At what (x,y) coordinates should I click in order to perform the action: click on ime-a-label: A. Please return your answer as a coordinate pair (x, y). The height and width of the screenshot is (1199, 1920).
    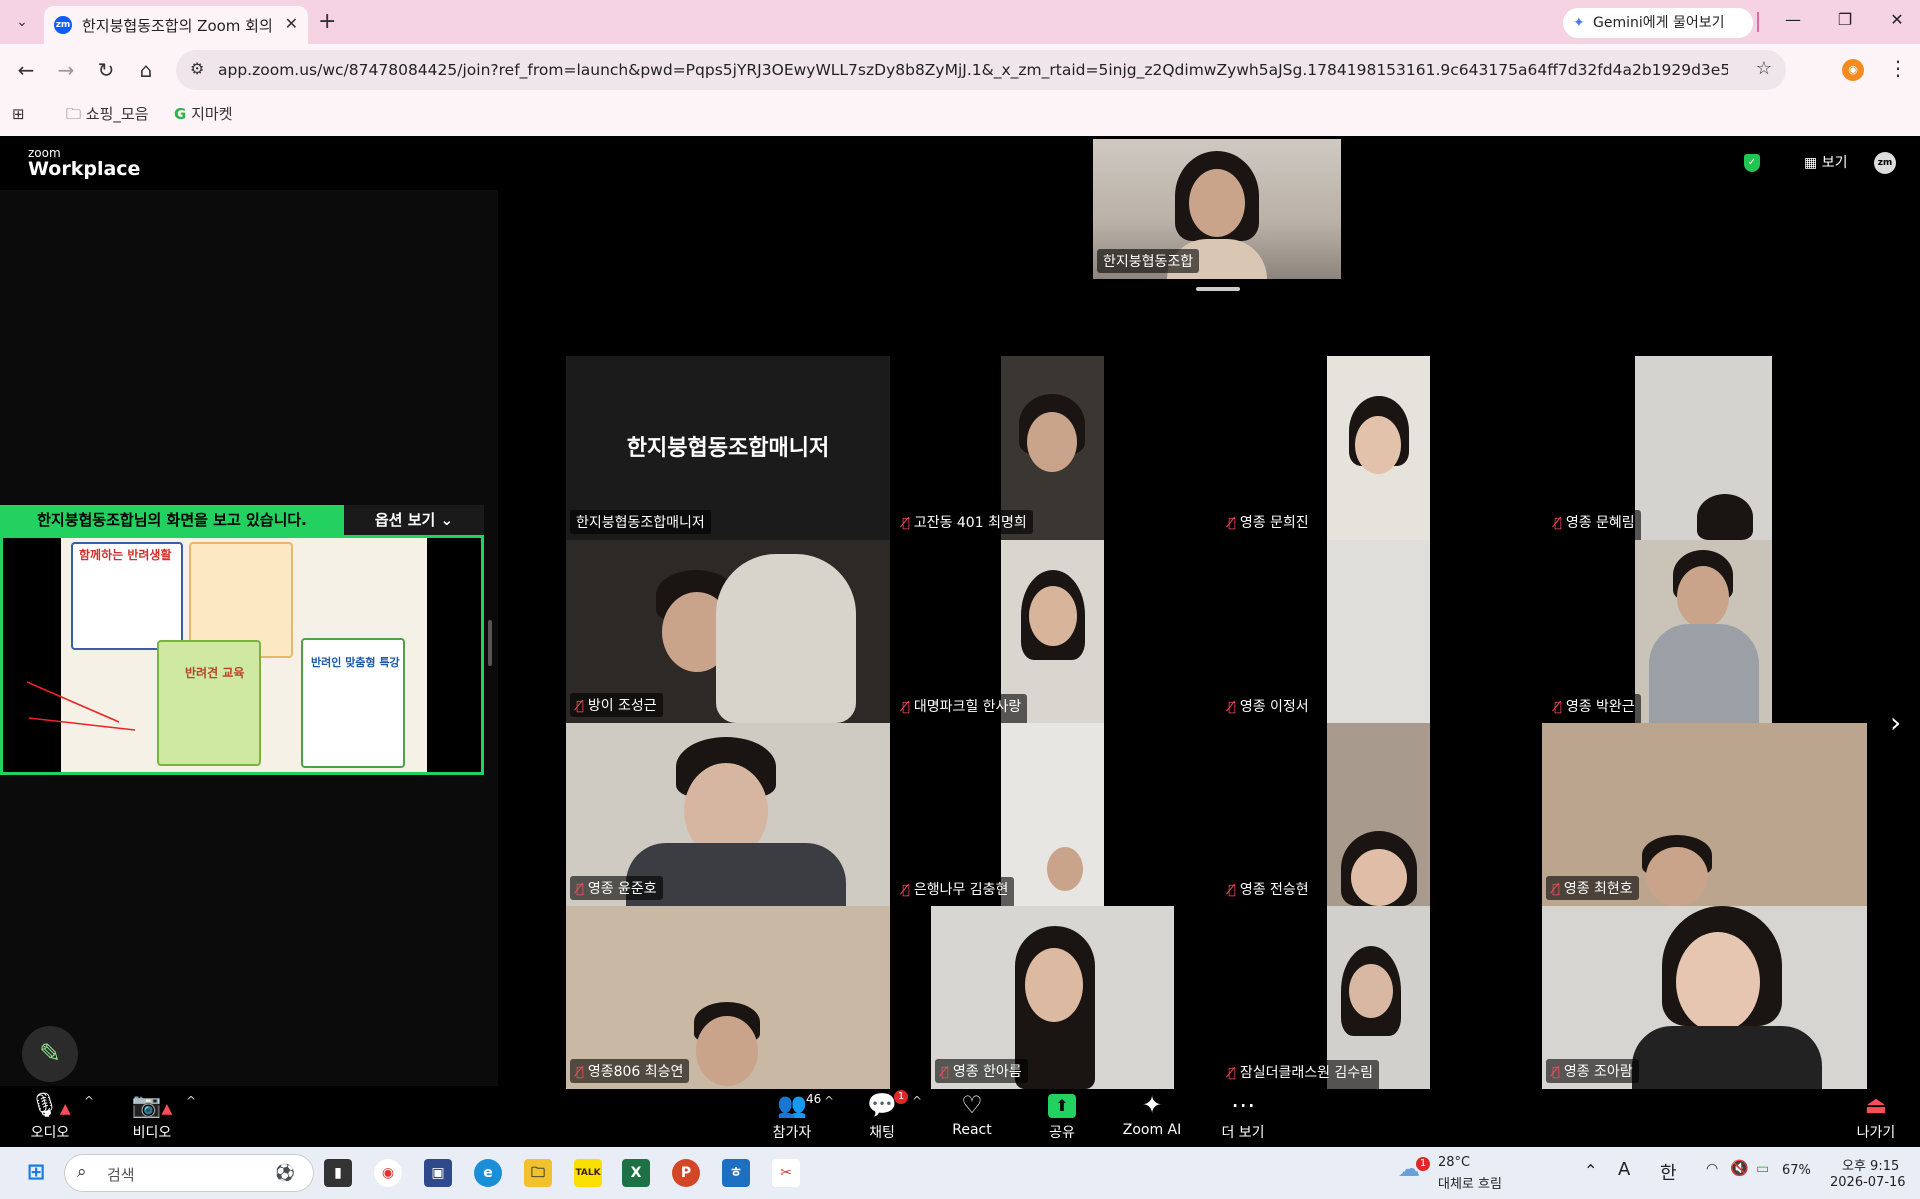
    Looking at the image, I should click on (1624, 1169).